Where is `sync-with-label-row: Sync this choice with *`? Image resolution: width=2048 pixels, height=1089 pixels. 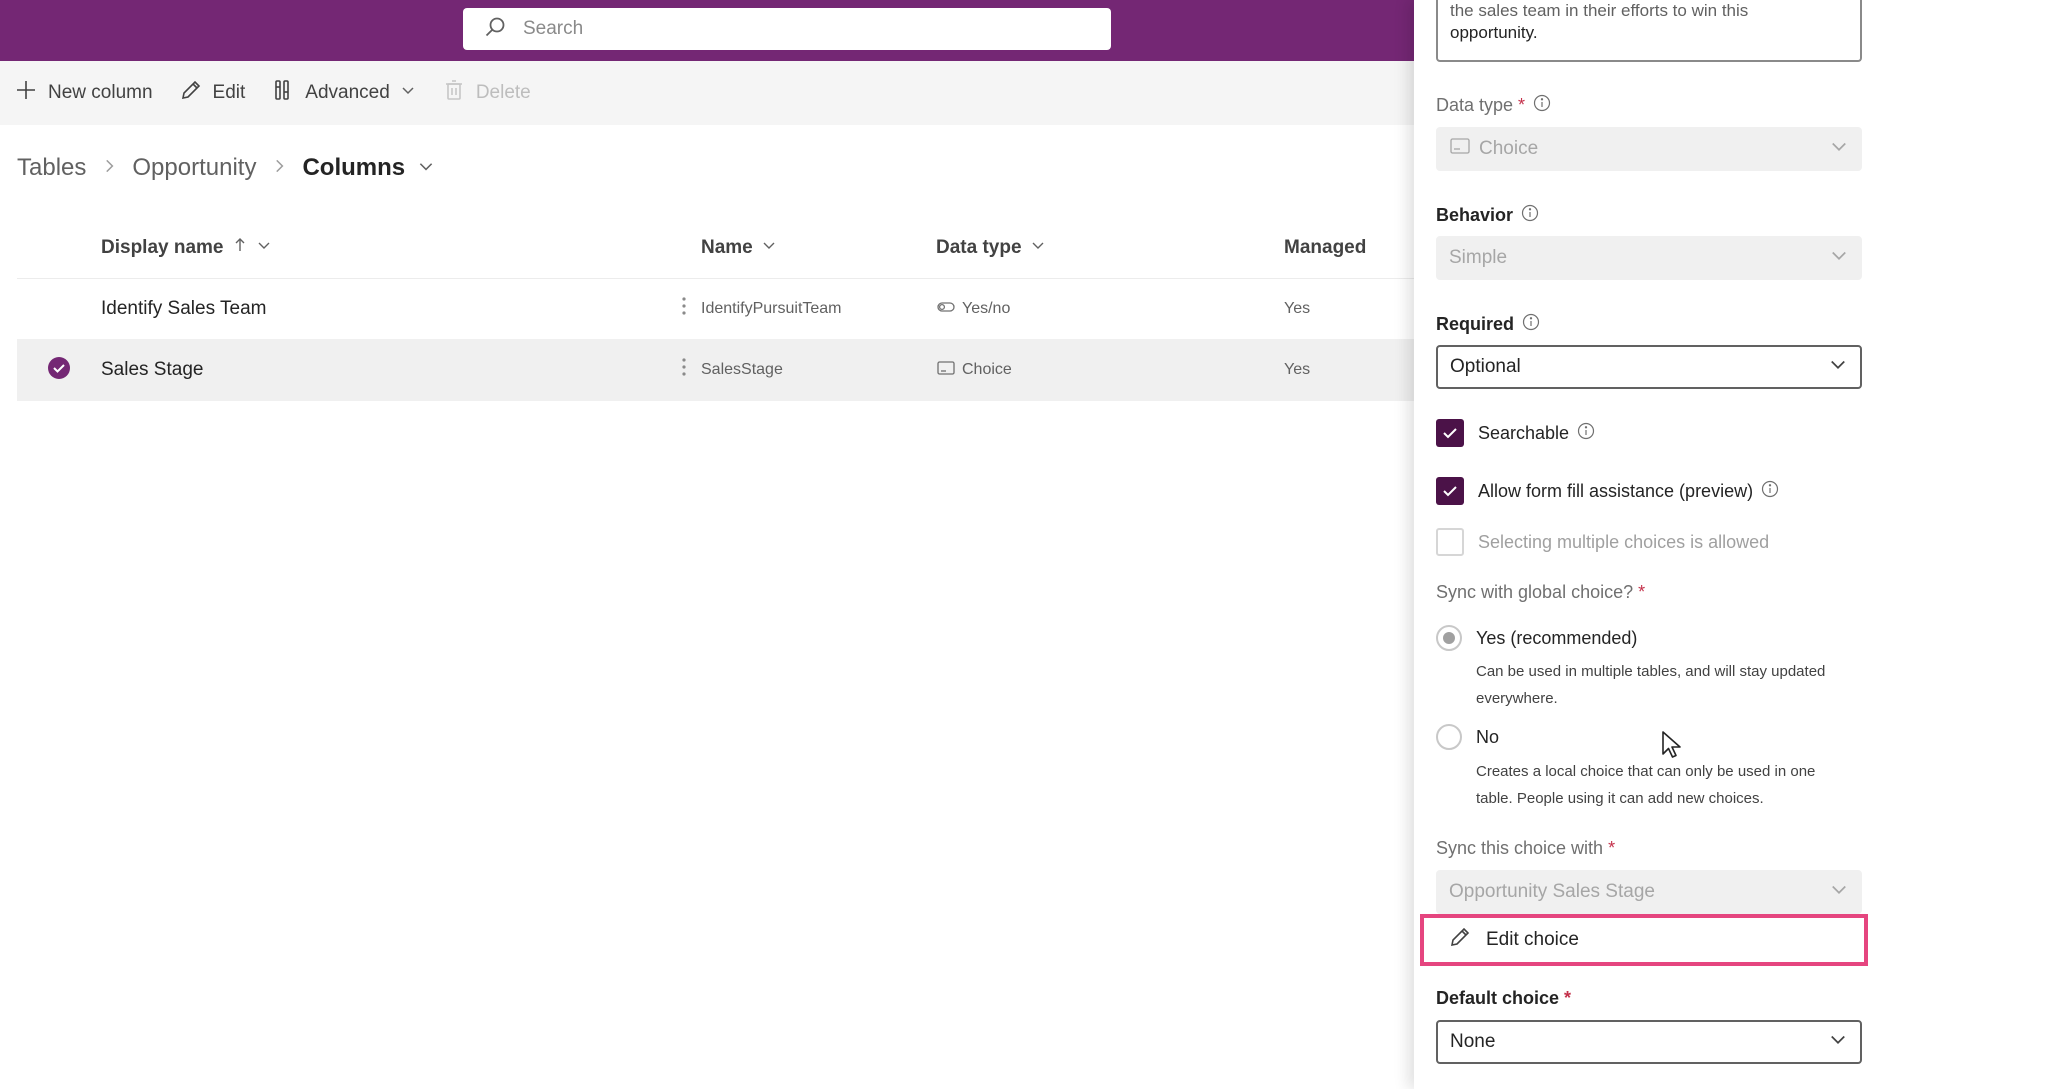
sync-with-label-row: Sync this choice with * is located at coordinates (1525, 848).